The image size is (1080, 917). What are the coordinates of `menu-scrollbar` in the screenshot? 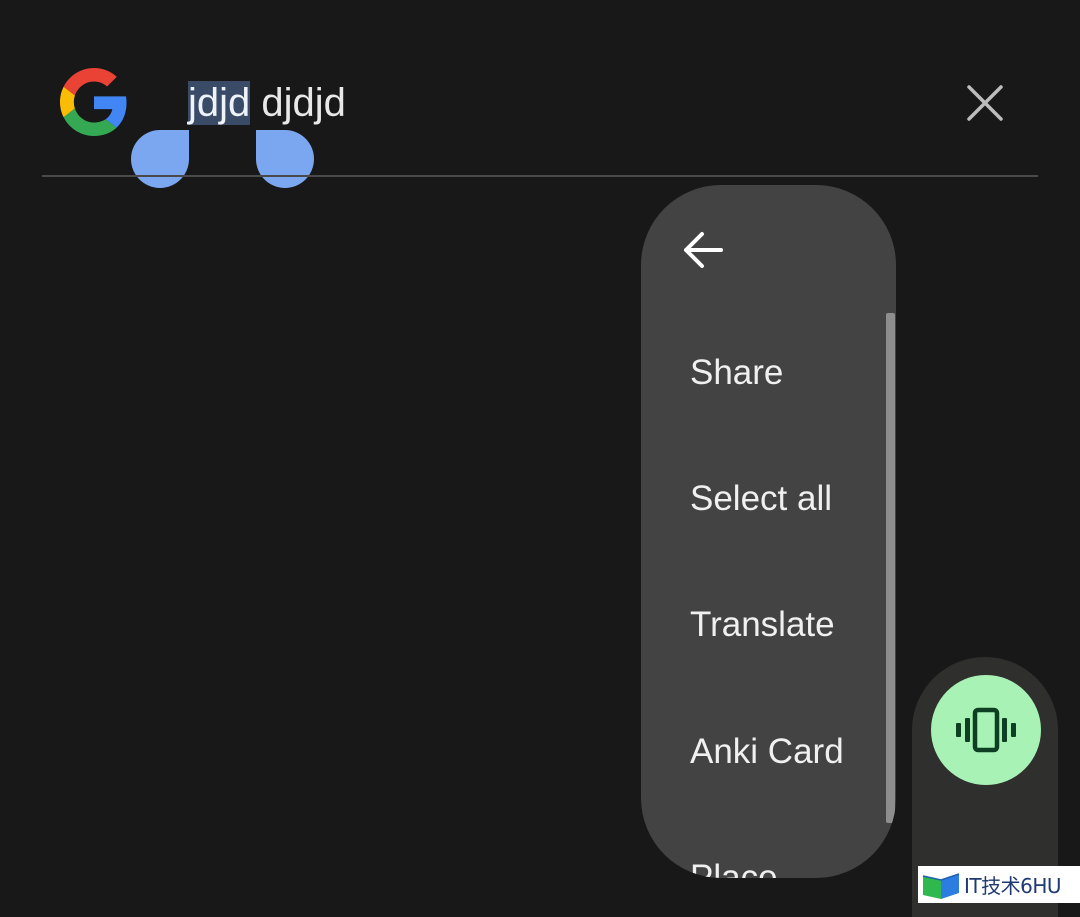 It's located at (890, 568).